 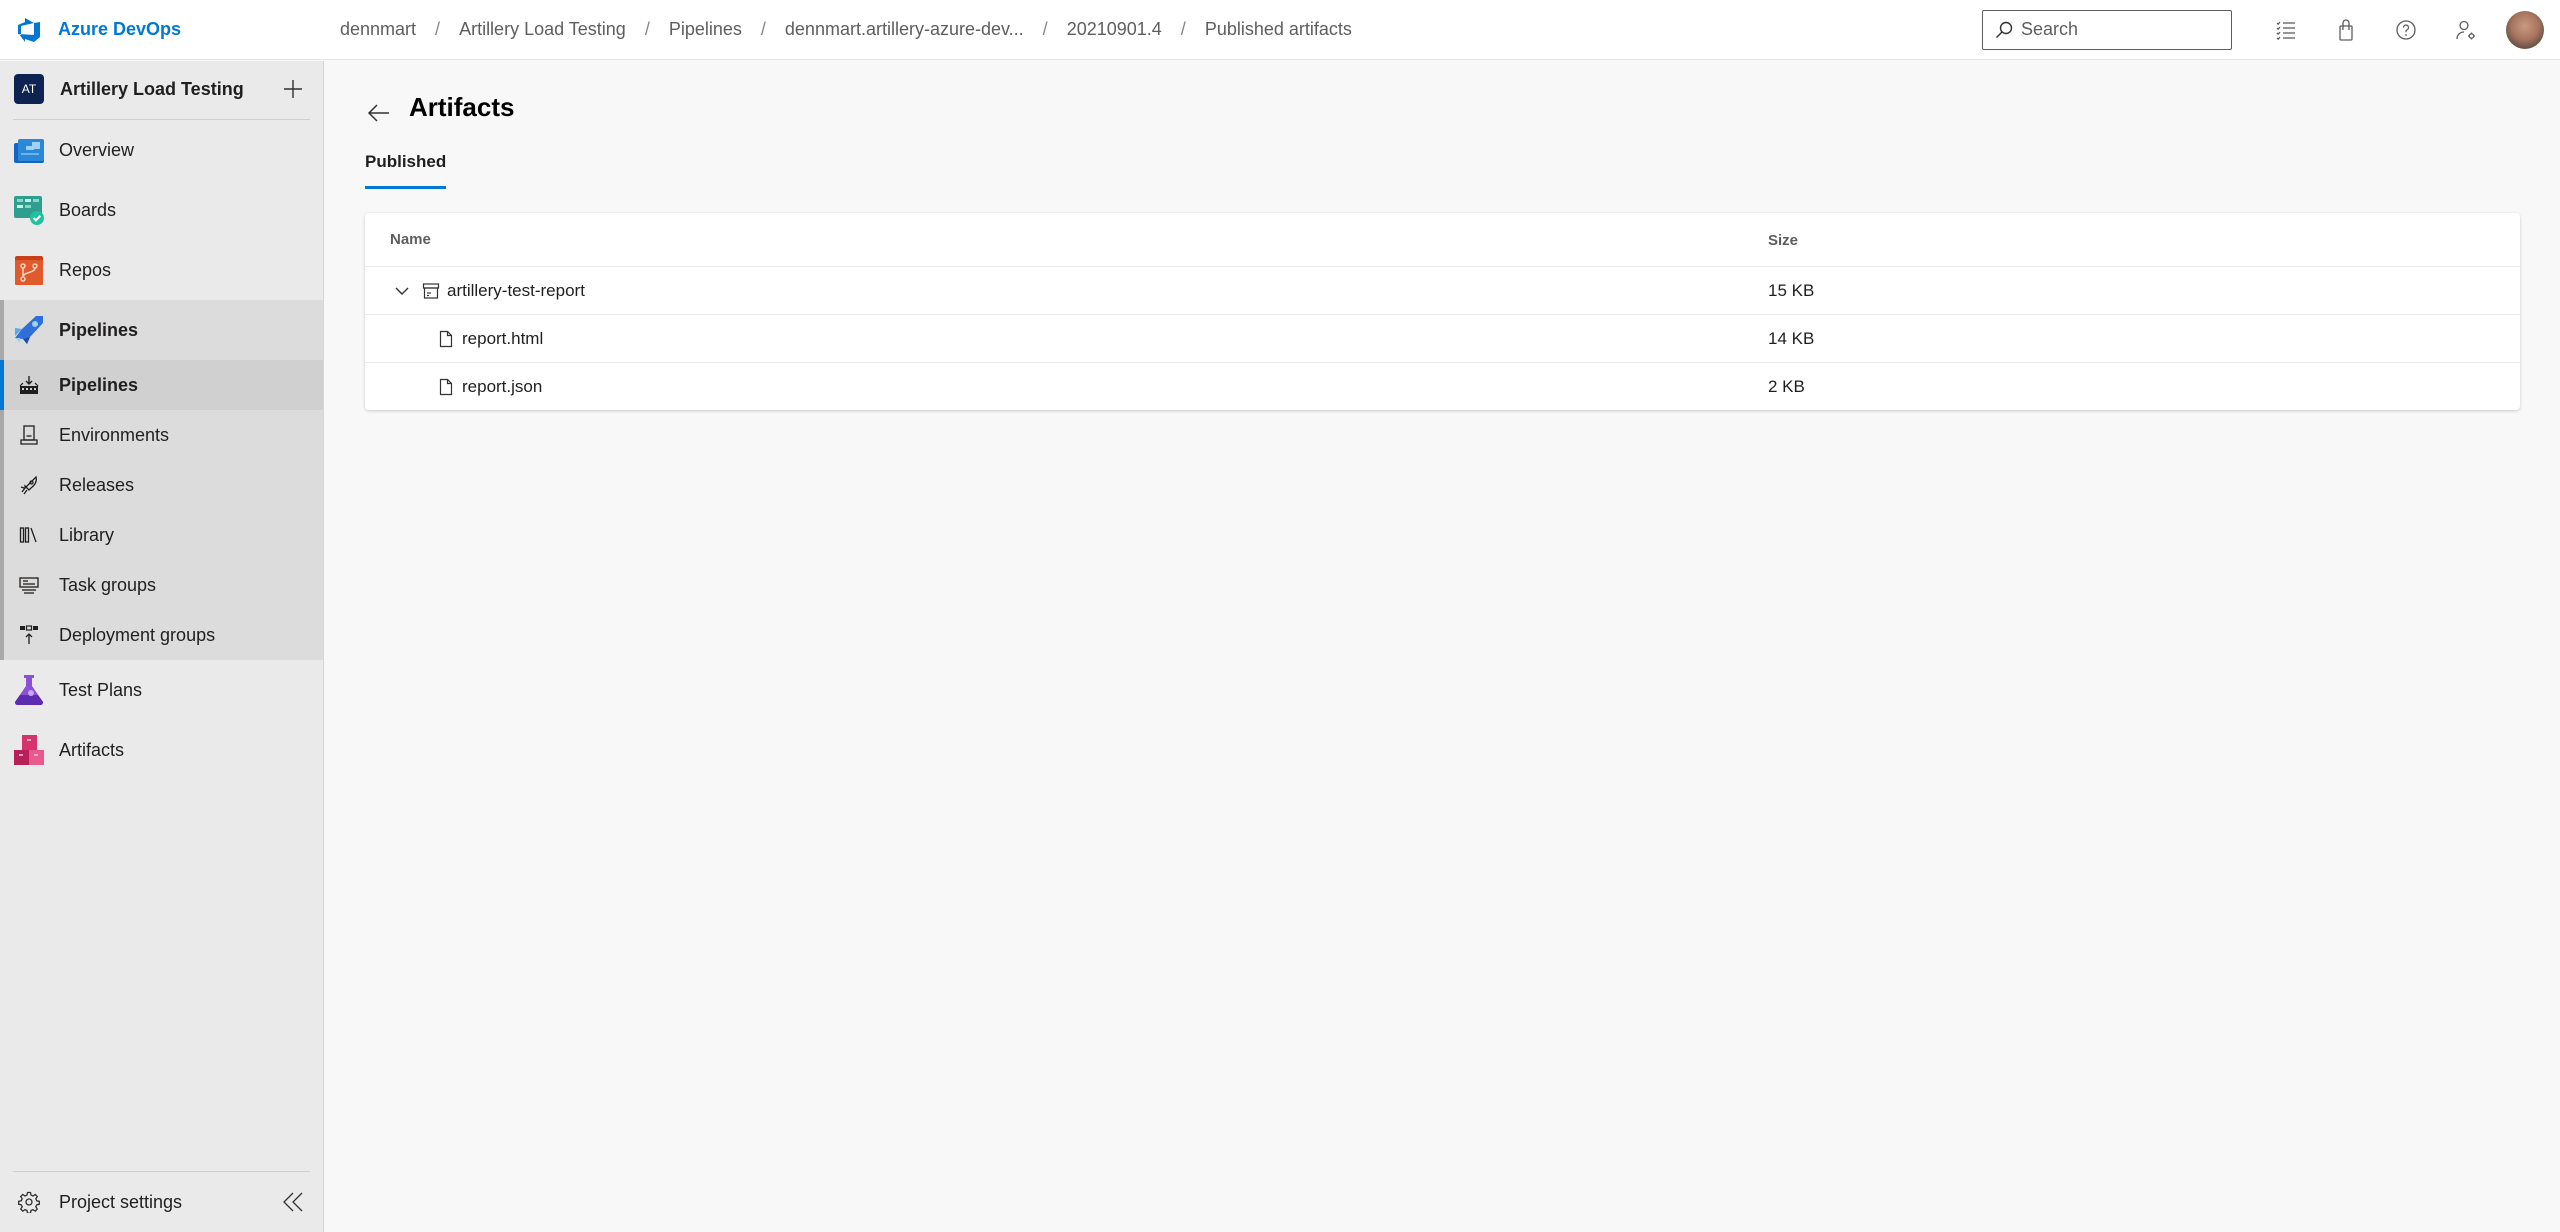 I want to click on sidebar-item-label: Artifacts, so click(x=92, y=749).